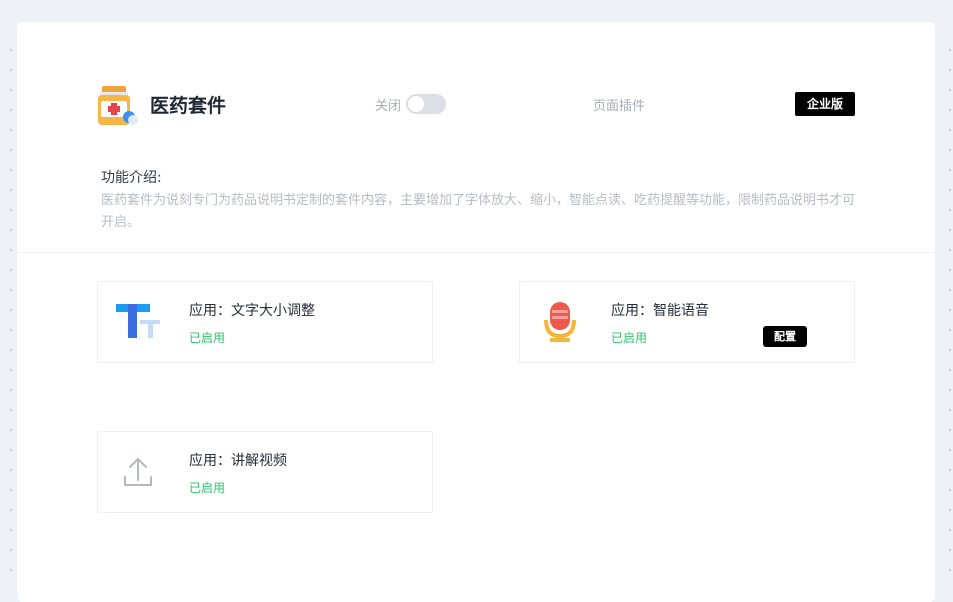 The image size is (953, 602). What do you see at coordinates (188, 106) in the screenshot?
I see `plugin-title: 医药套件` at bounding box center [188, 106].